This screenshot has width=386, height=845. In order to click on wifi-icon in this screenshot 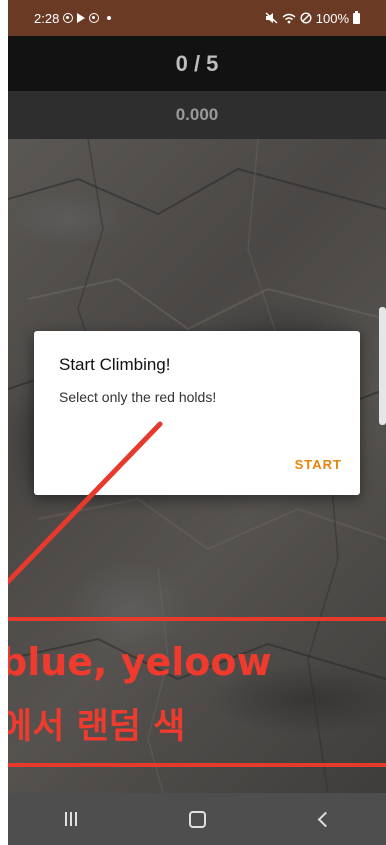, I will do `click(289, 18)`.